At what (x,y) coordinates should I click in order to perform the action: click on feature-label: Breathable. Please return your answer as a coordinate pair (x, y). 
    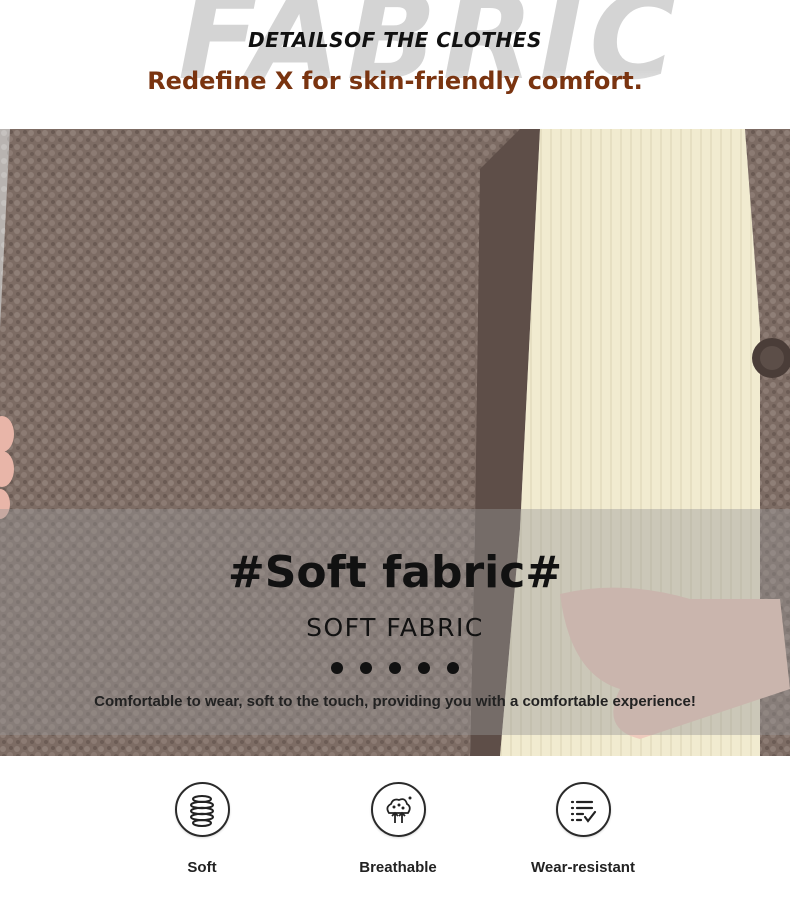
    Looking at the image, I should click on (398, 867).